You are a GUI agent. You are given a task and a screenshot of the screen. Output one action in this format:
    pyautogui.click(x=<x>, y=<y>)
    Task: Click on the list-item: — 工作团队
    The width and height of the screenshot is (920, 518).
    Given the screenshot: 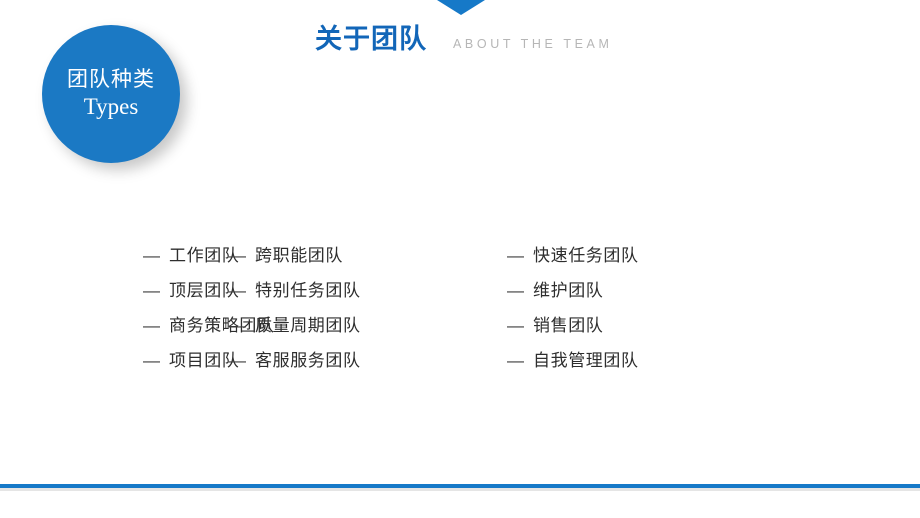 What is the action you would take?
    pyautogui.click(x=191, y=255)
    